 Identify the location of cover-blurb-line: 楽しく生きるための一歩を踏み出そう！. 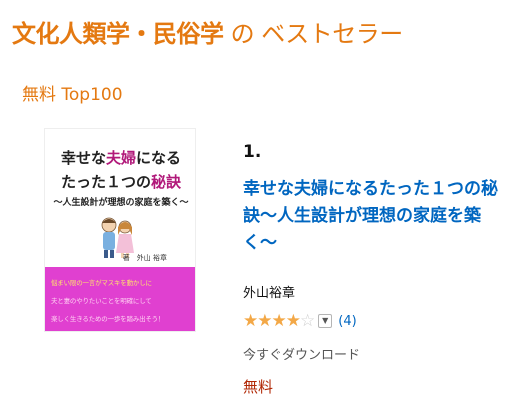
(108, 319).